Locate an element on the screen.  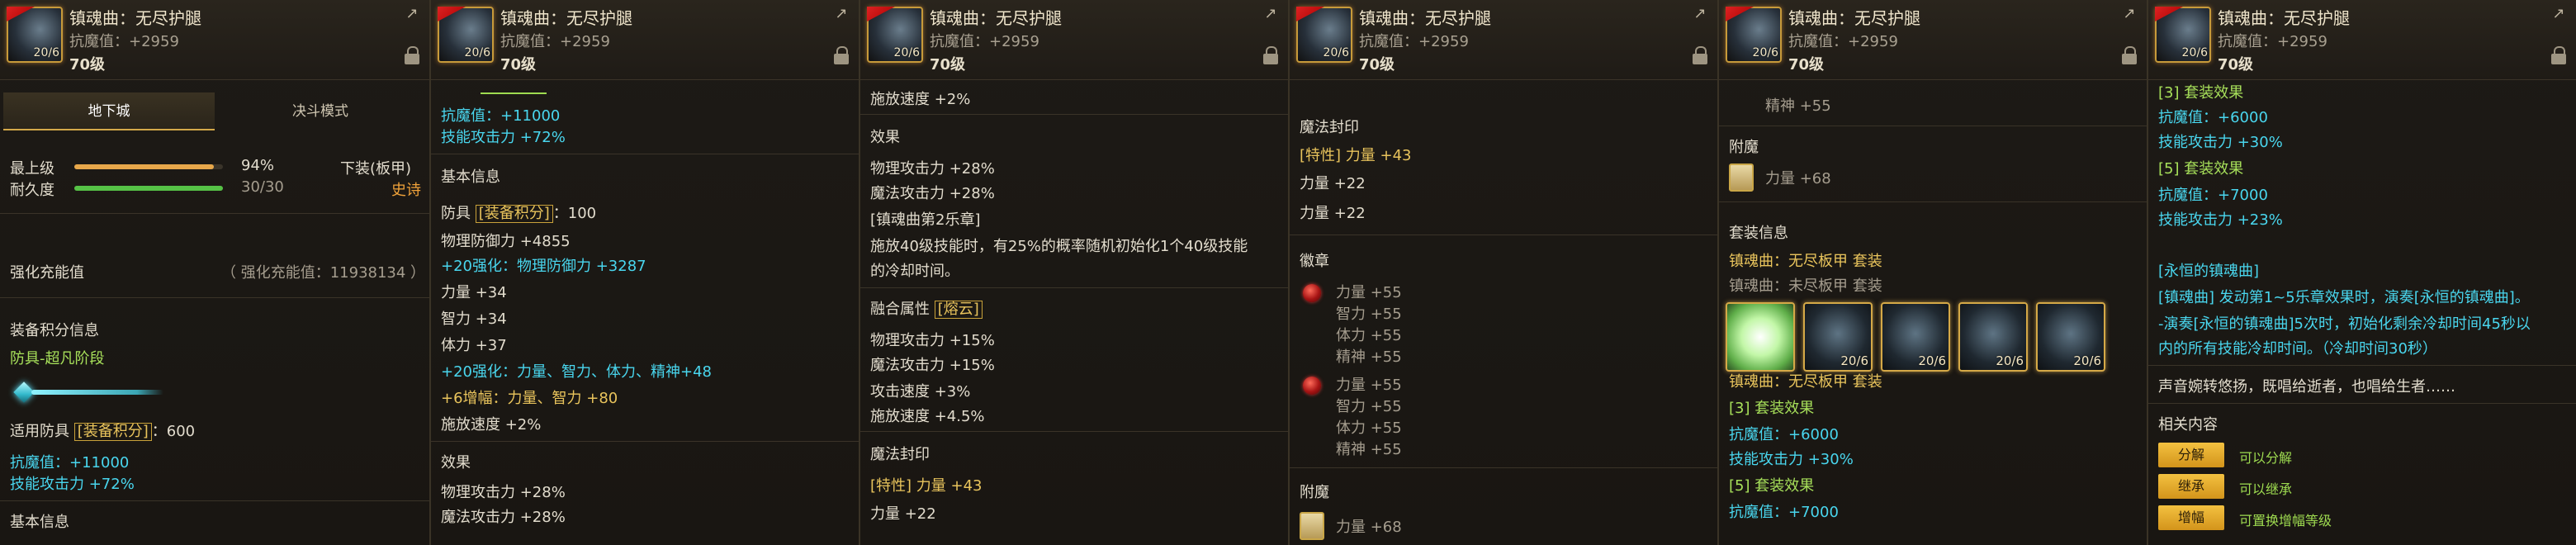
set-item-icons: 20/6 20/6 20/6 20/6 is located at coordinates (1915, 337).